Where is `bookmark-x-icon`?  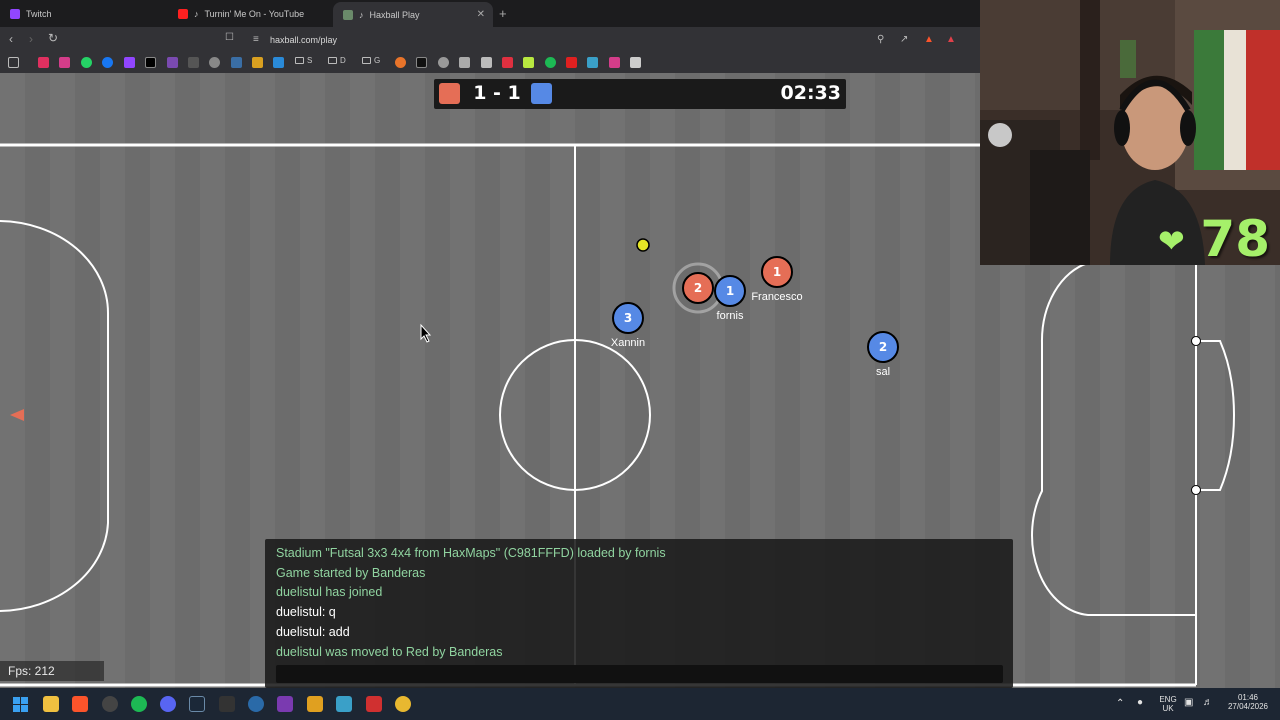
bookmark-x-icon is located at coordinates (150, 62).